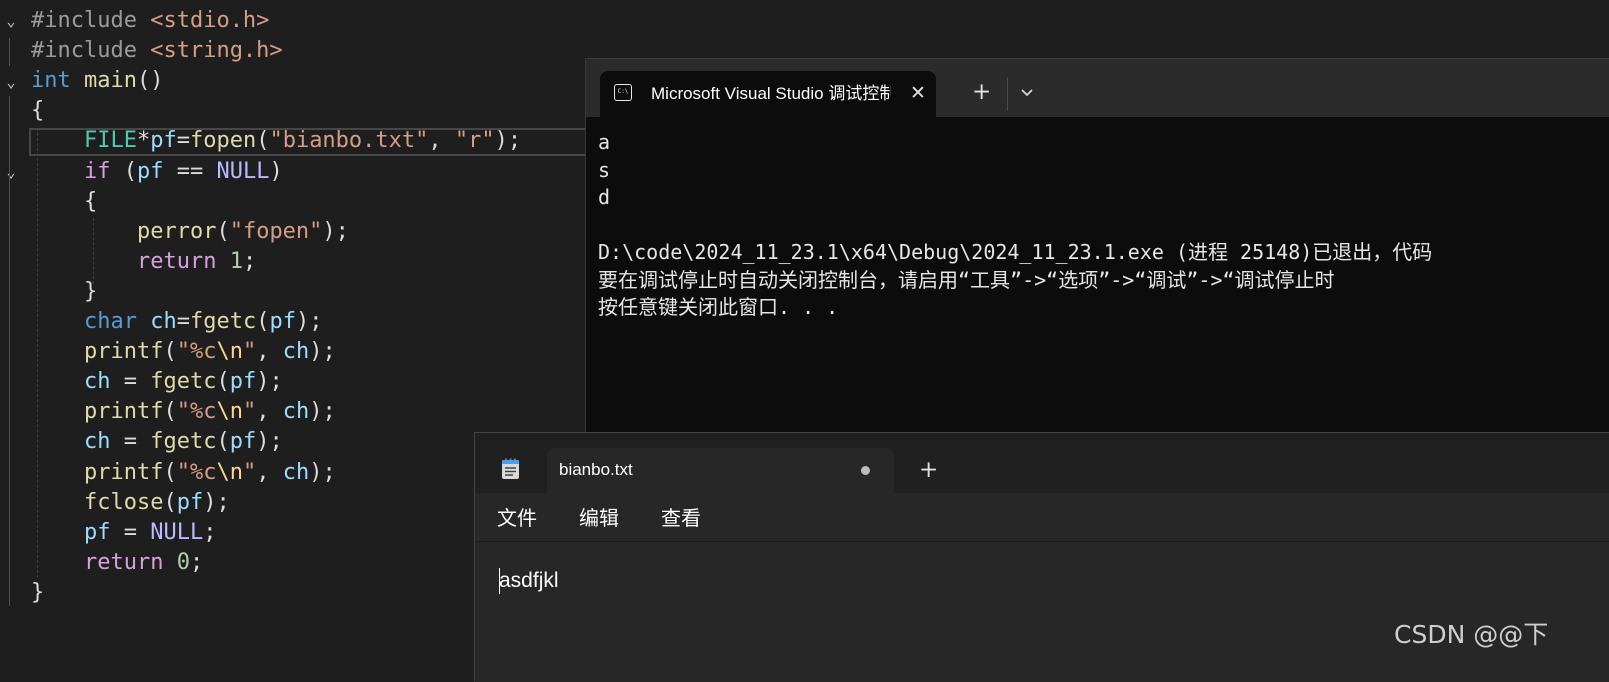  What do you see at coordinates (176, 231) in the screenshot?
I see `code-token: perror` at bounding box center [176, 231].